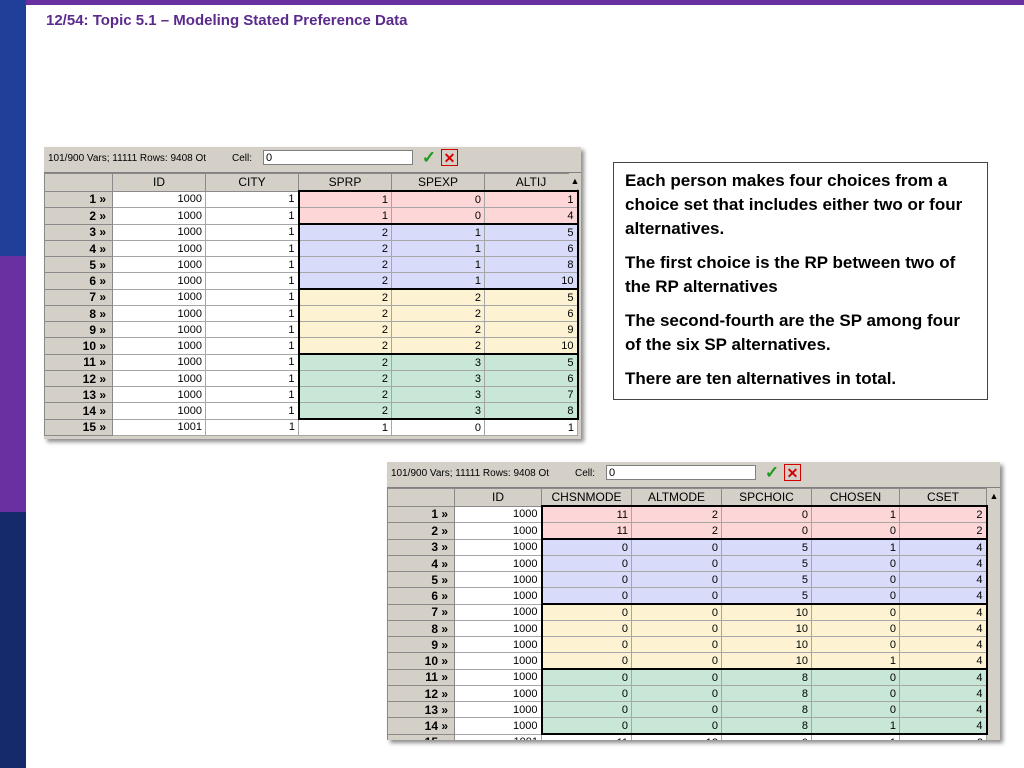 This screenshot has height=768, width=1024. I want to click on row-header: 12 », so click(421, 693).